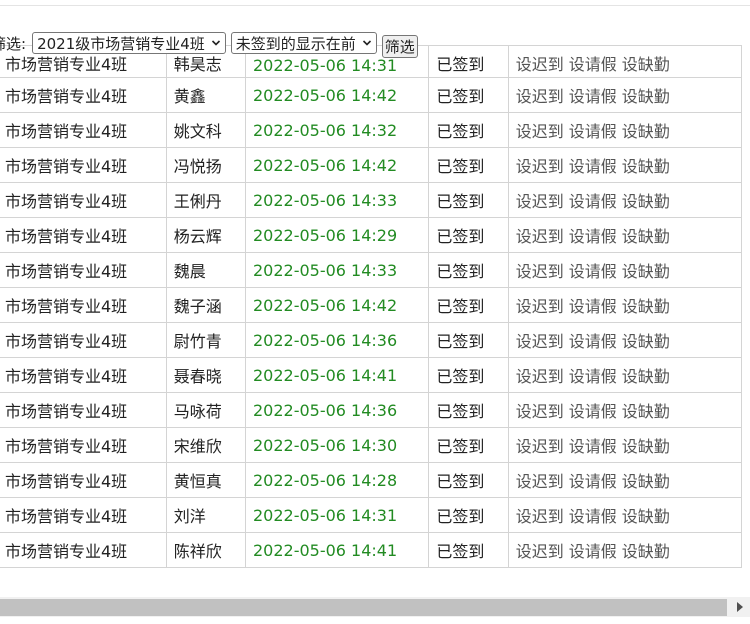  Describe the element at coordinates (337, 515) in the screenshot. I see `signin-time-cell: 2022-05-06 14:31` at that location.